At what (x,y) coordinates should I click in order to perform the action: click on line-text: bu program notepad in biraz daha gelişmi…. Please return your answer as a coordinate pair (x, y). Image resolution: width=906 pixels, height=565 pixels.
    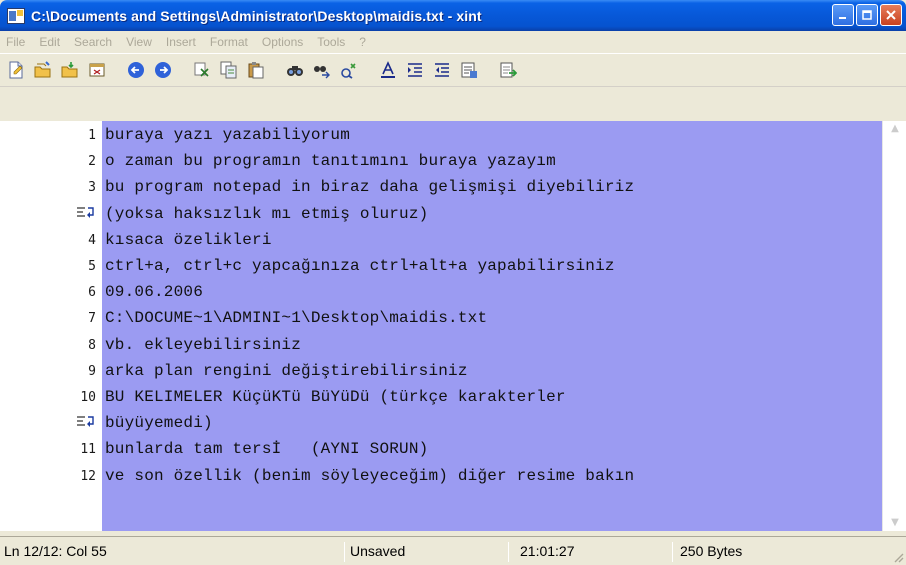
    Looking at the image, I should click on (370, 187).